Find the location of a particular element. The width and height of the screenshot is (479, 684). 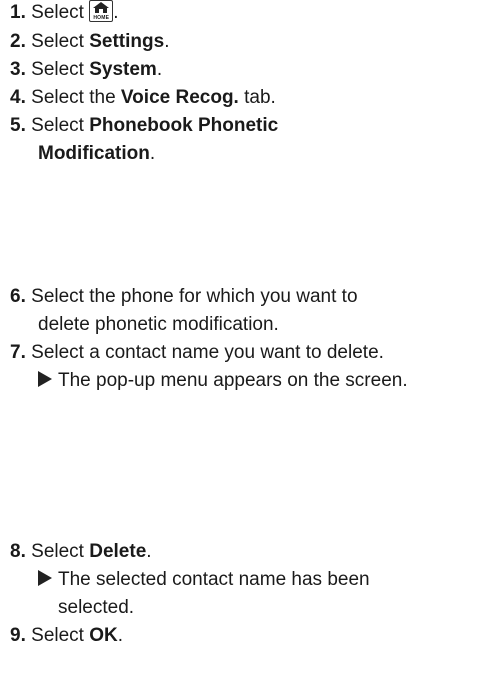

step-number: 4. is located at coordinates (18, 97).